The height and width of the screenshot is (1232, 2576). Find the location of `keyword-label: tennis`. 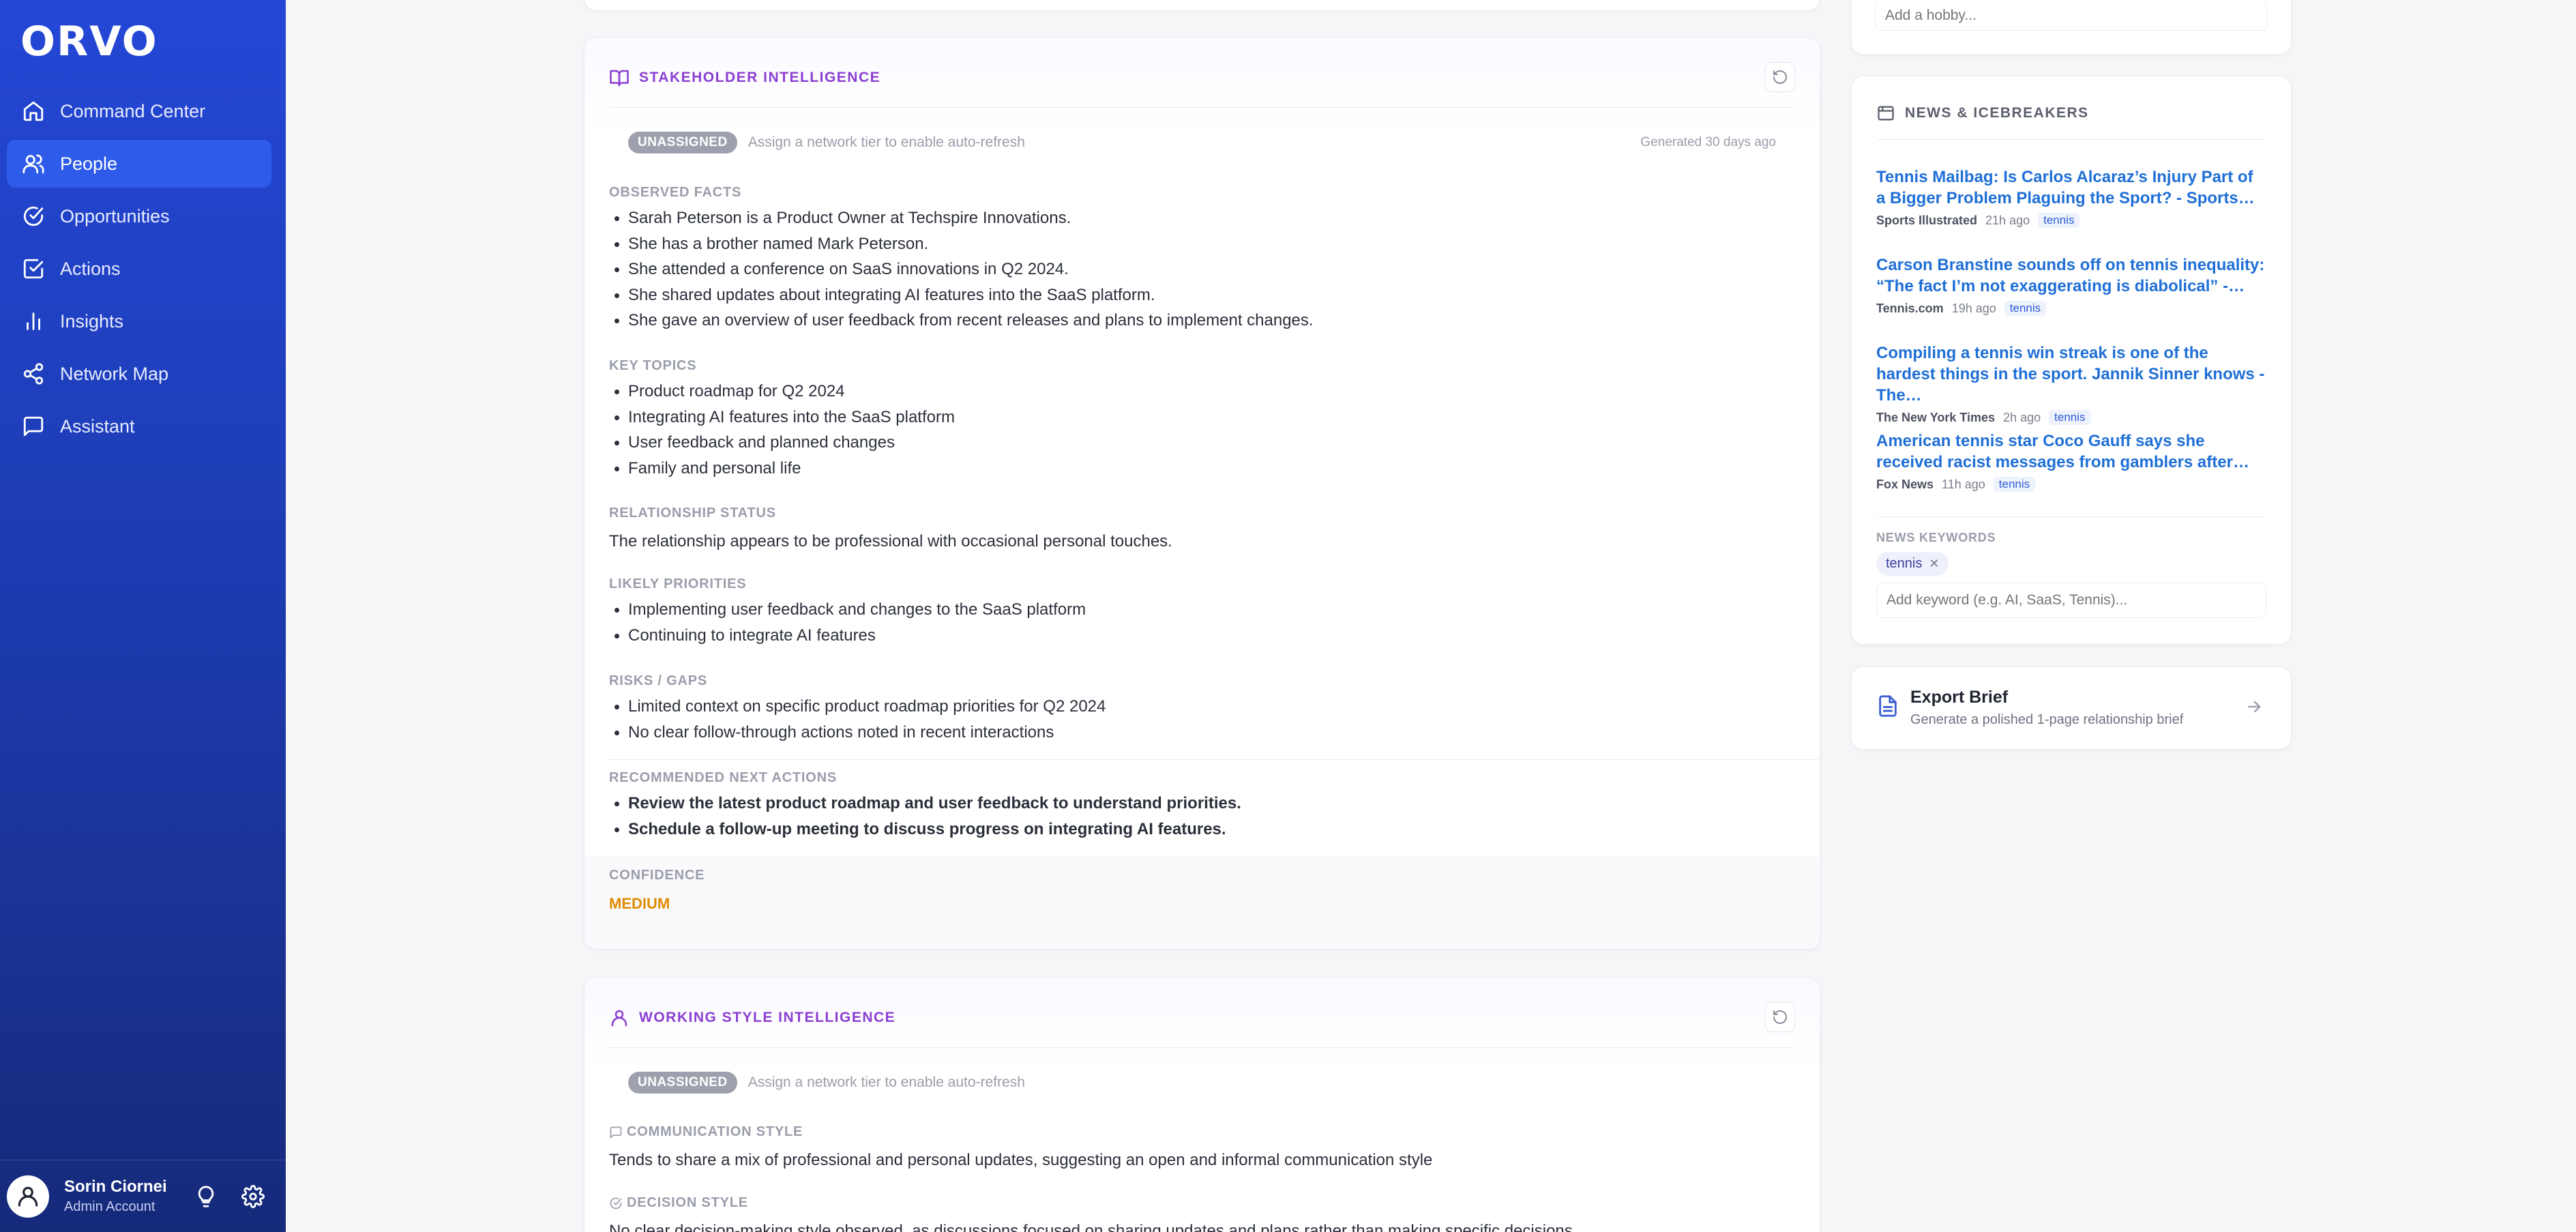

keyword-label: tennis is located at coordinates (1904, 563).